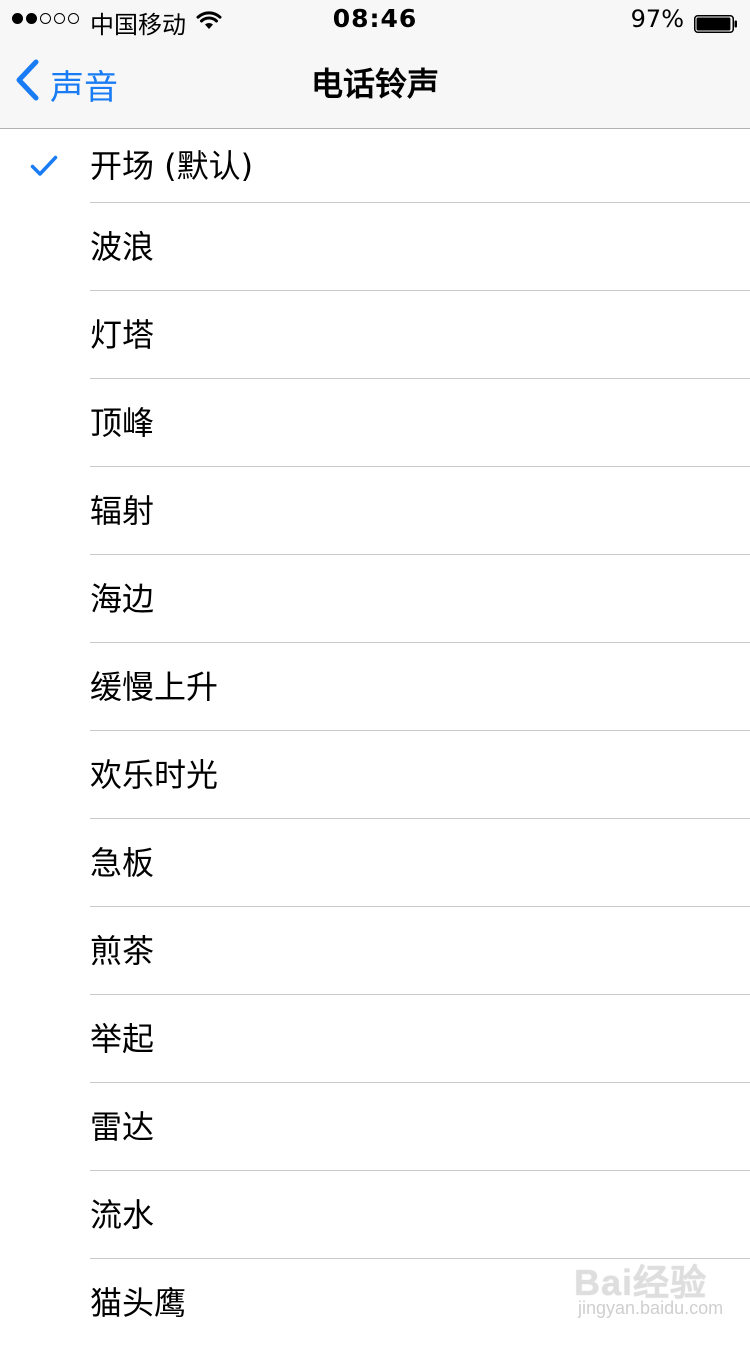 Image resolution: width=750 pixels, height=1347 pixels. Describe the element at coordinates (44, 166) in the screenshot. I see `checkmark-icon` at that location.